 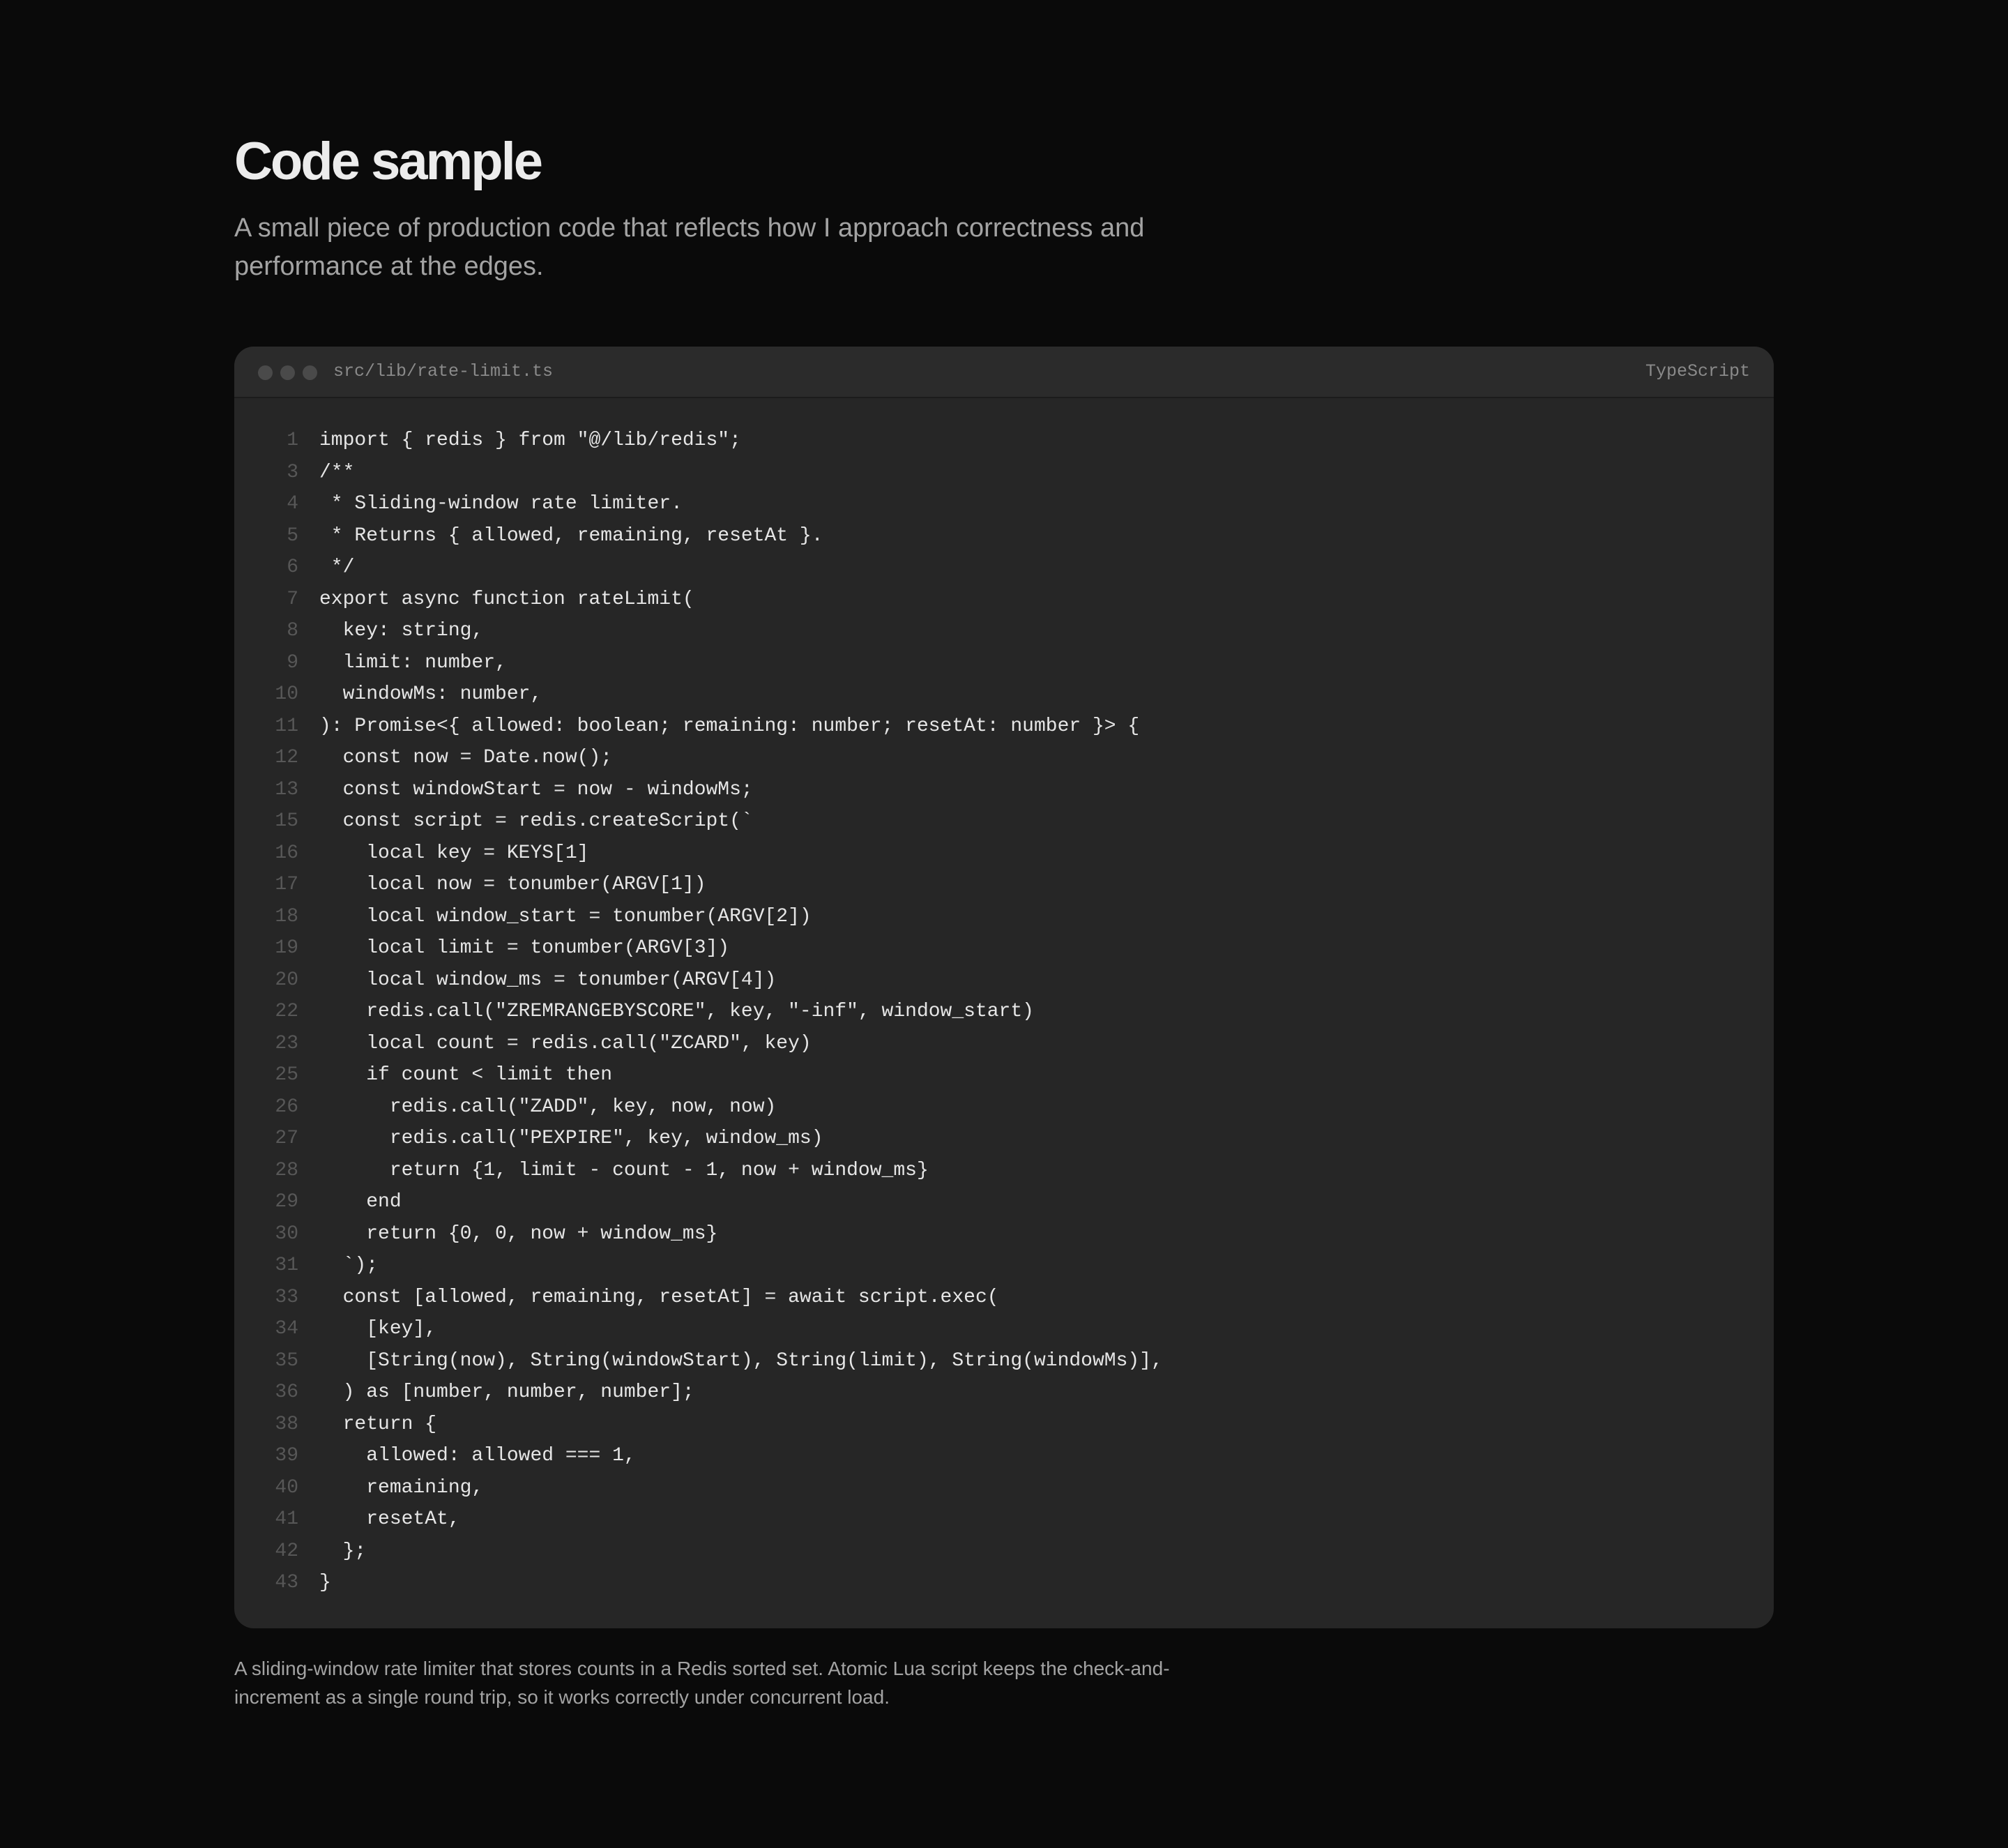 I want to click on code-line: 8 key: string,, so click(x=1004, y=631).